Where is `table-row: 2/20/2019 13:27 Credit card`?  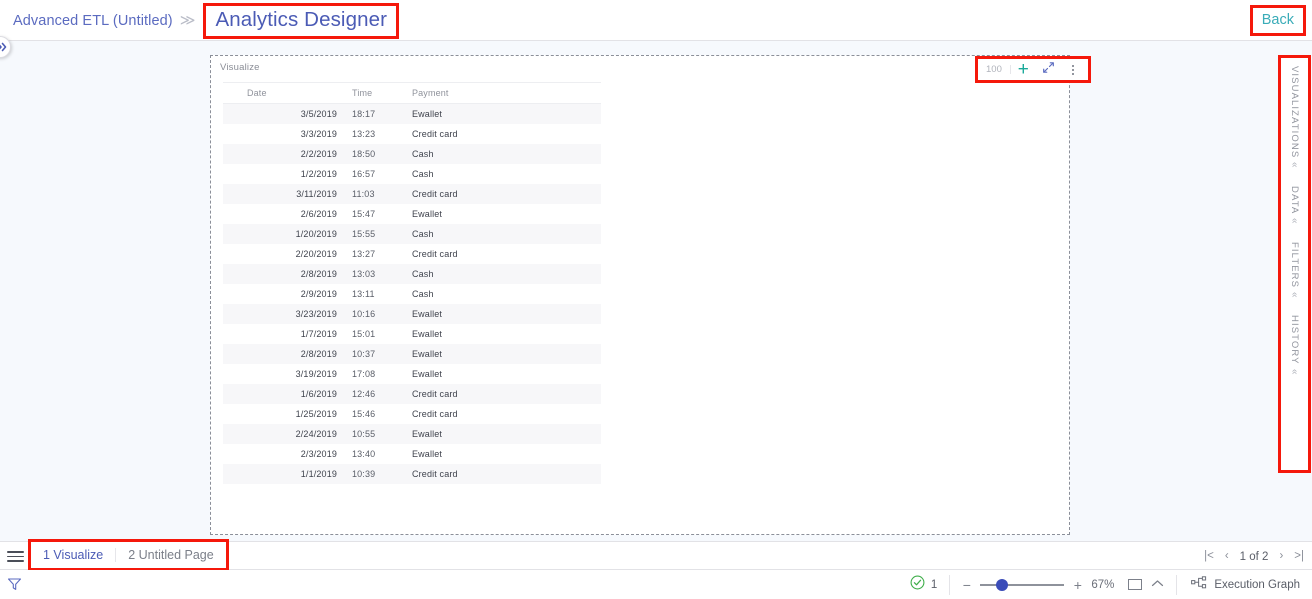 table-row: 2/20/2019 13:27 Credit card is located at coordinates (412, 254).